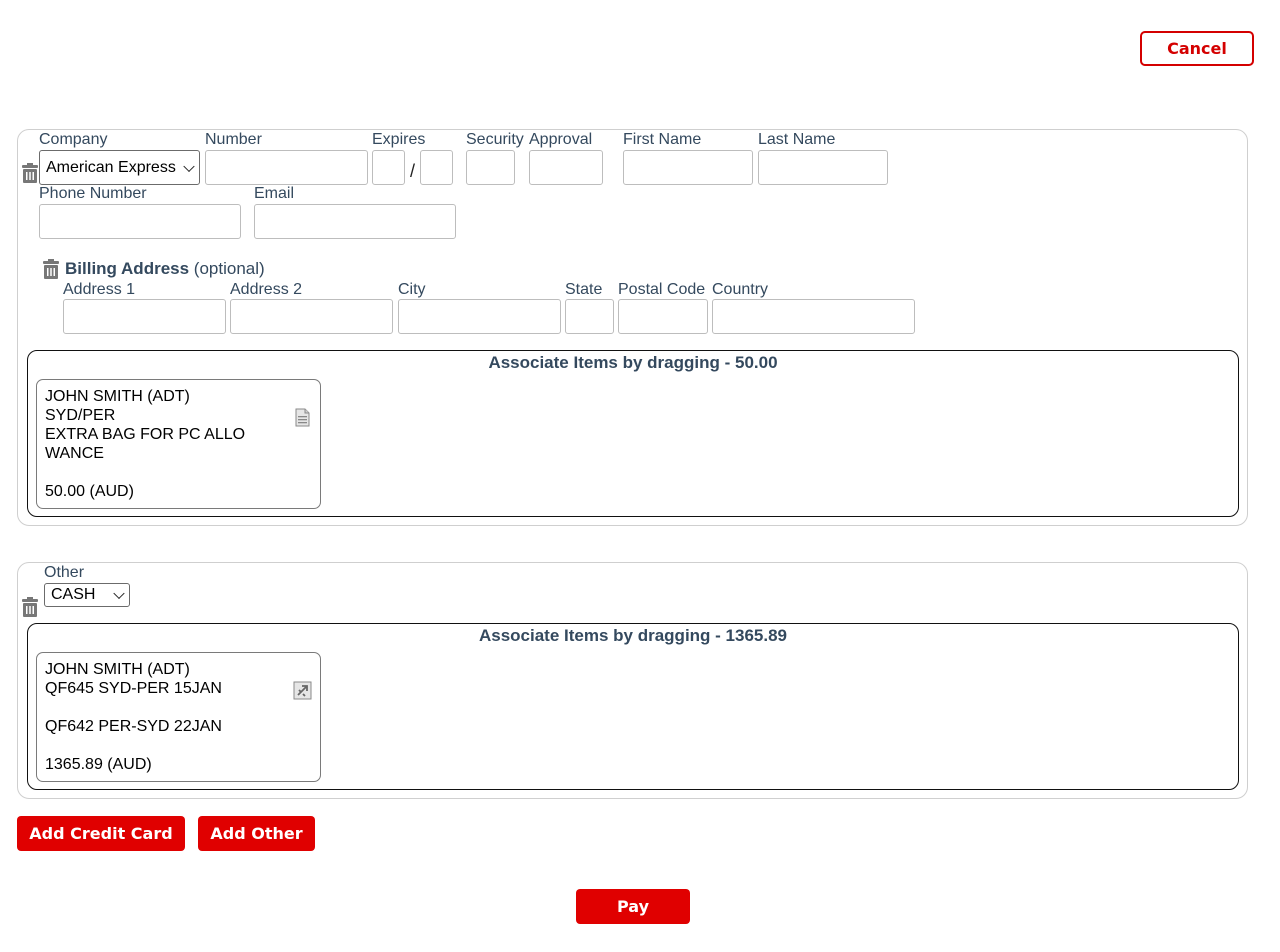 The image size is (1280, 952). Describe the element at coordinates (436, 167) in the screenshot. I see `expiry-year-input` at that location.